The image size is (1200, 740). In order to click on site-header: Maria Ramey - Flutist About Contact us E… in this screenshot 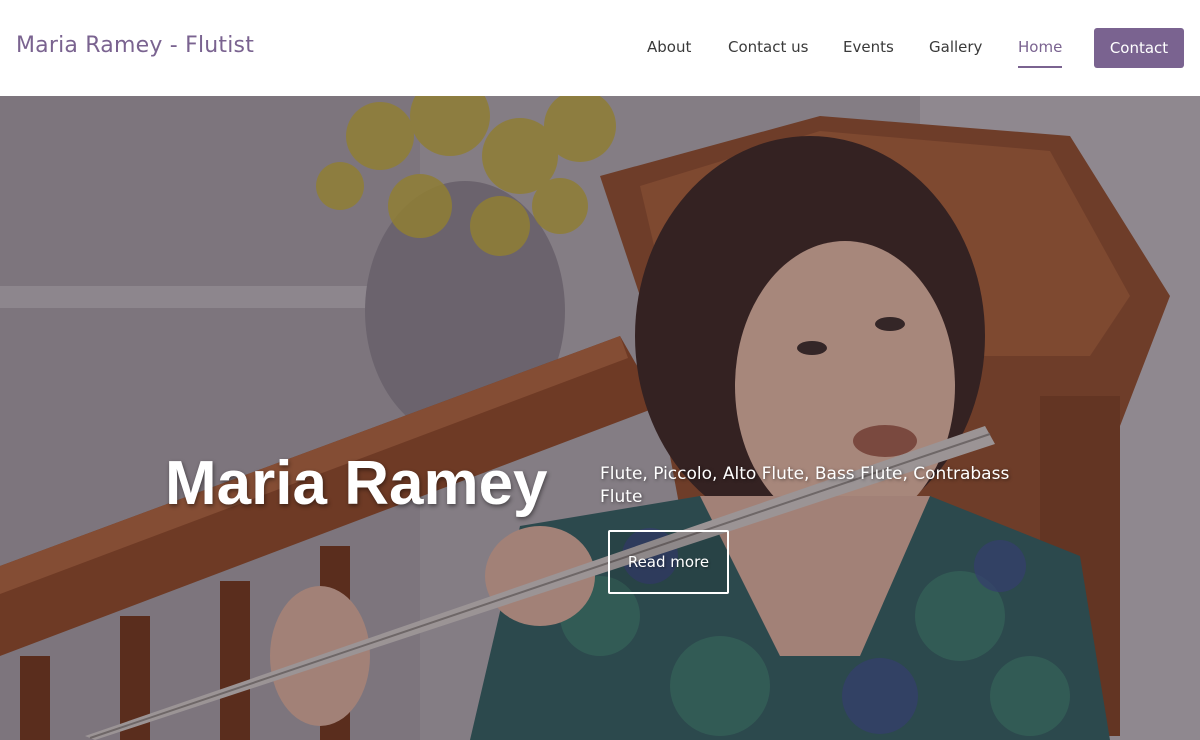, I will do `click(600, 48)`.